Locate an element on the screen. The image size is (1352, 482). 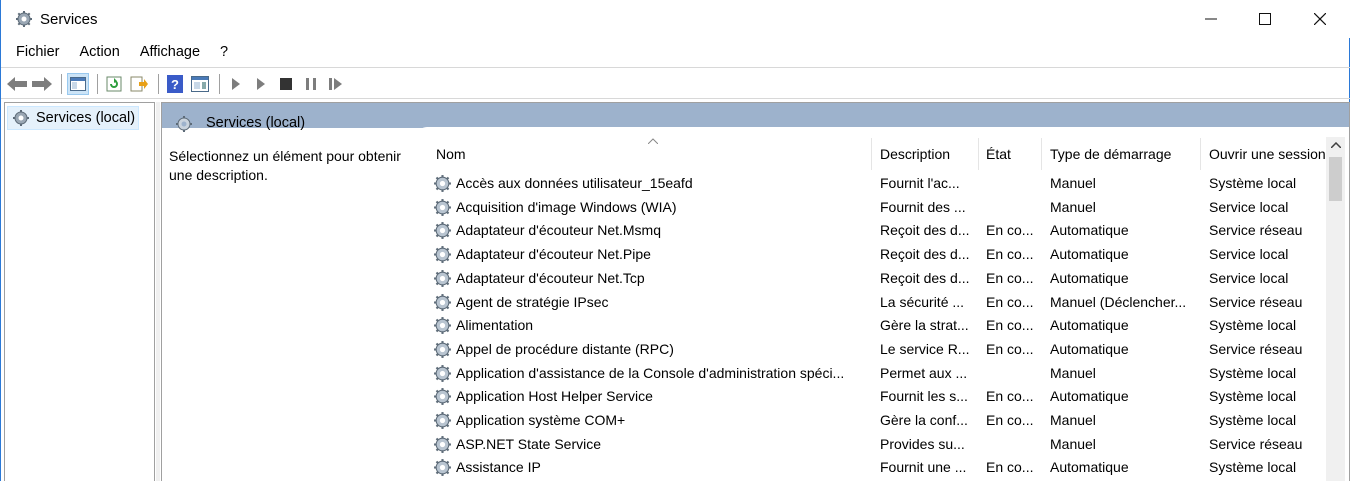
refresh-button is located at coordinates (114, 84).